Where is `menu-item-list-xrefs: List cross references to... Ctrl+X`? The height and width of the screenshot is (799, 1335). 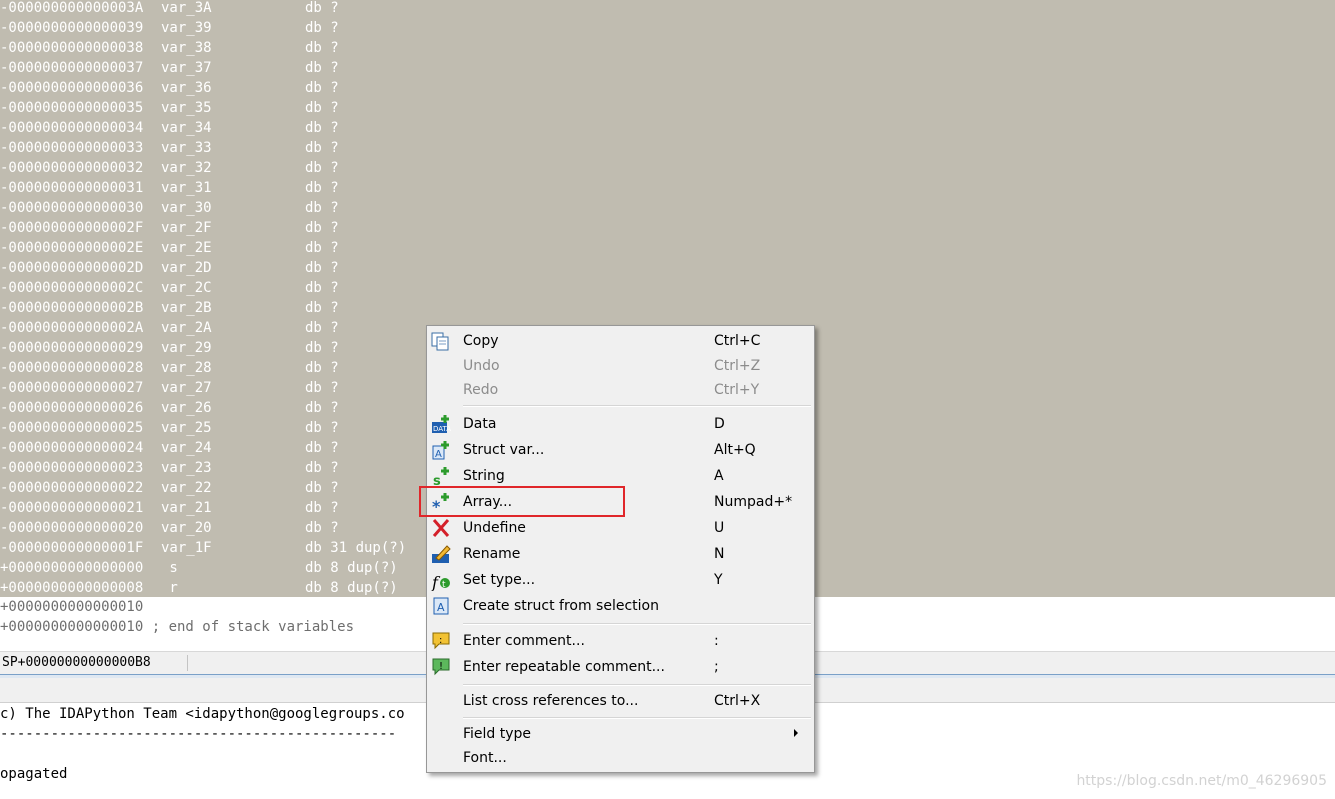 menu-item-list-xrefs: List cross references to... Ctrl+X is located at coordinates (620, 703).